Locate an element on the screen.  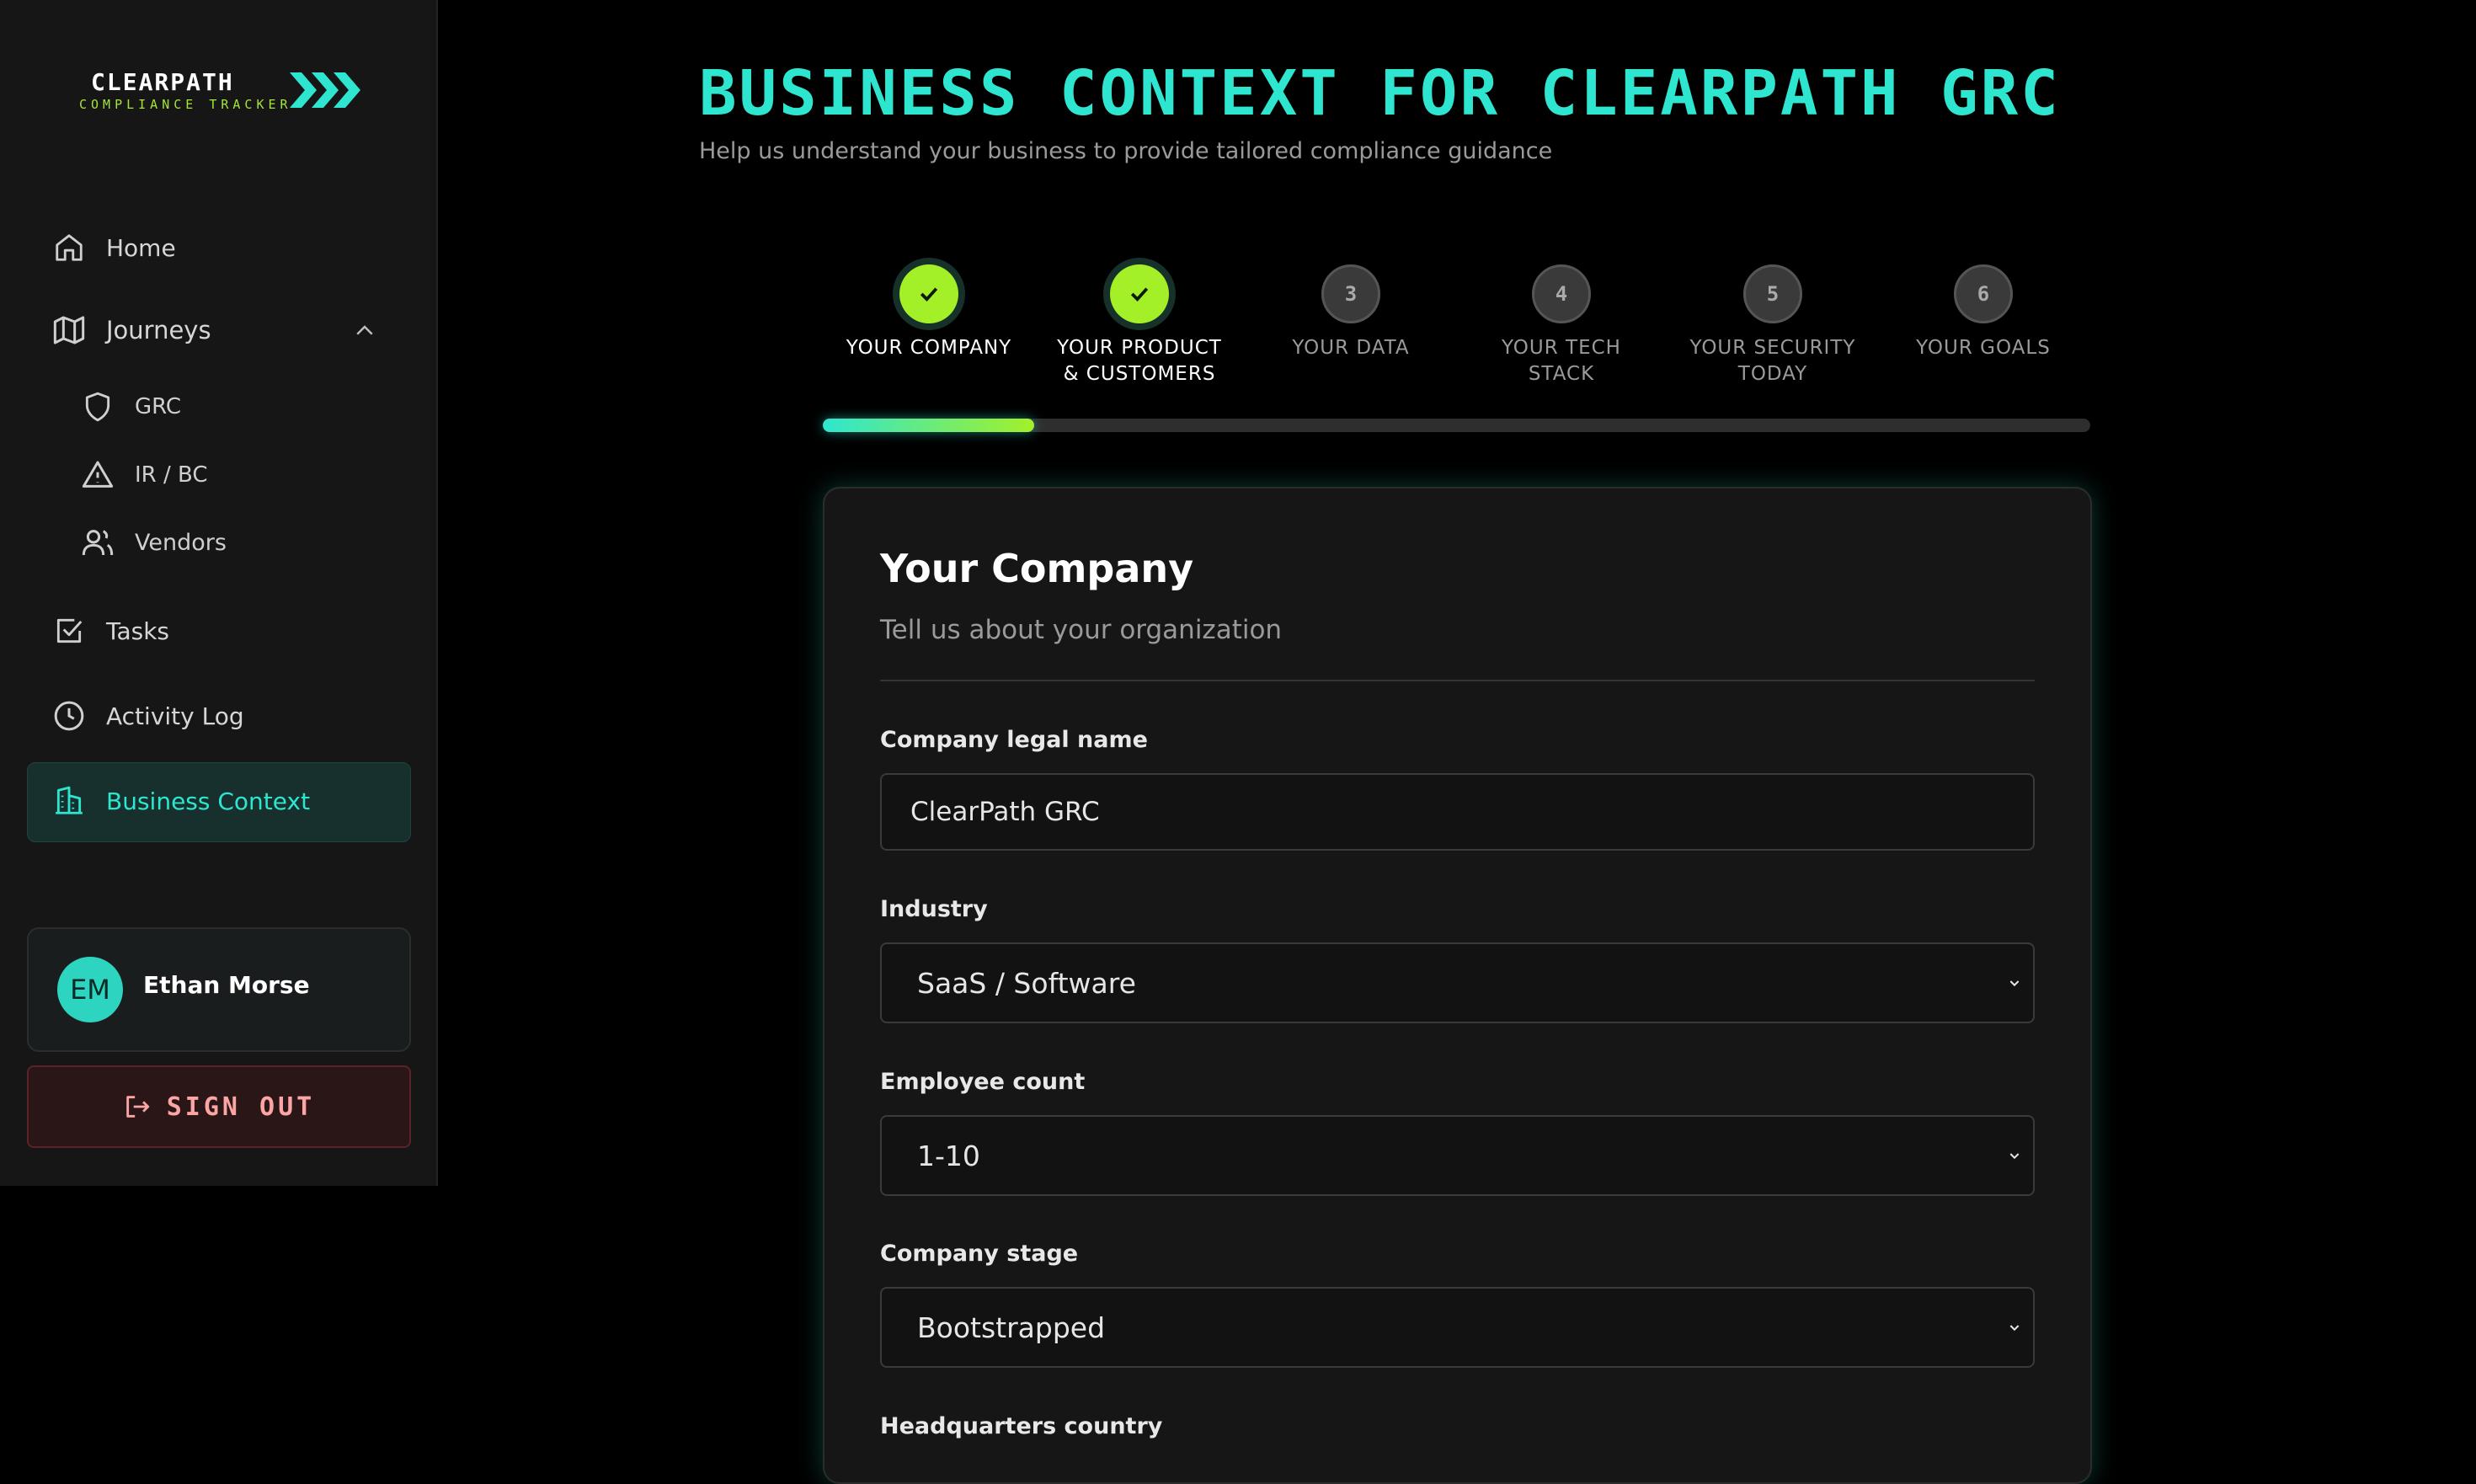
sidebar-item-journeys: Journeys is located at coordinates (131, 330).